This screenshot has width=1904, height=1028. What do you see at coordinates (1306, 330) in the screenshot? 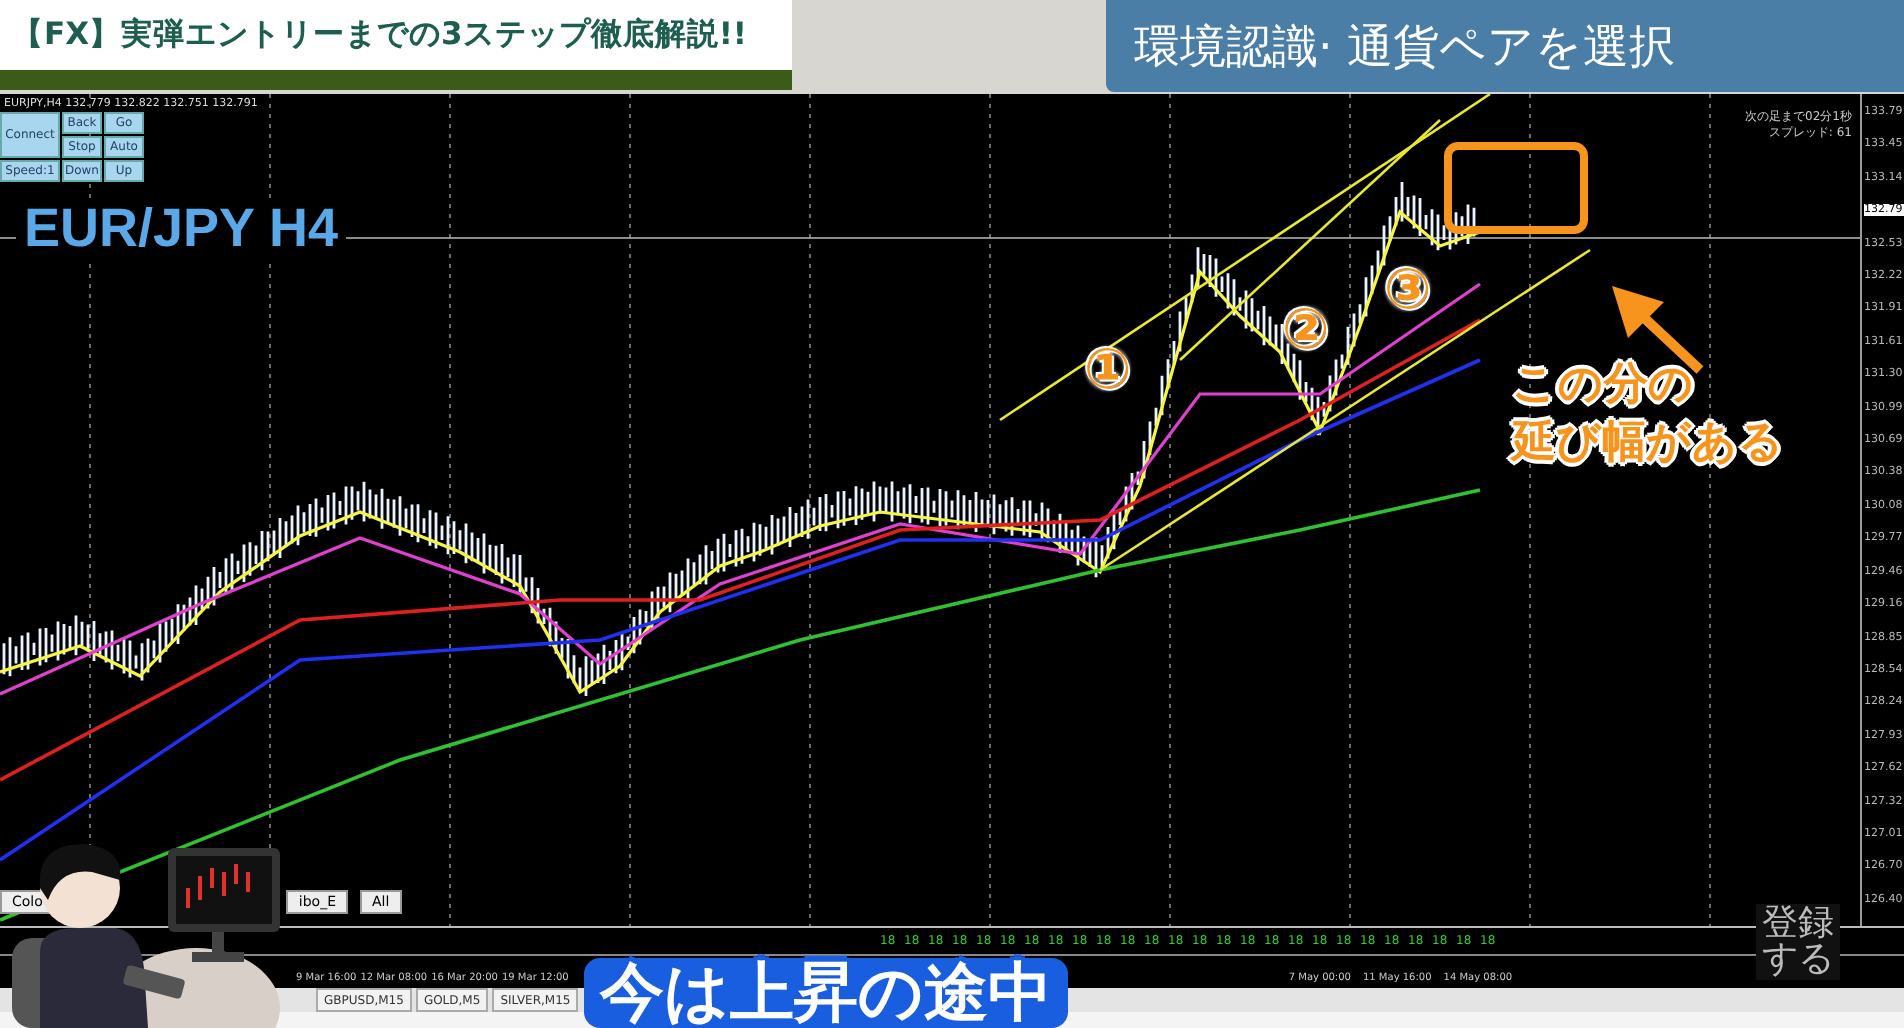
I see `wave-number-label: ②` at bounding box center [1306, 330].